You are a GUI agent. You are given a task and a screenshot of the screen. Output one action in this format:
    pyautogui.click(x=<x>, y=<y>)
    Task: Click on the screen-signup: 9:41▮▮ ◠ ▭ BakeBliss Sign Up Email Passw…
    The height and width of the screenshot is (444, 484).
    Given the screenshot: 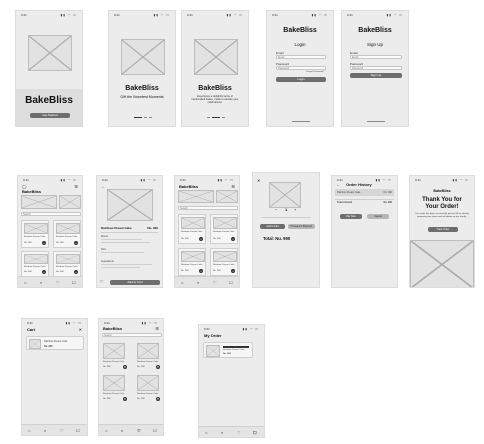 What is the action you would take?
    pyautogui.click(x=375, y=68)
    